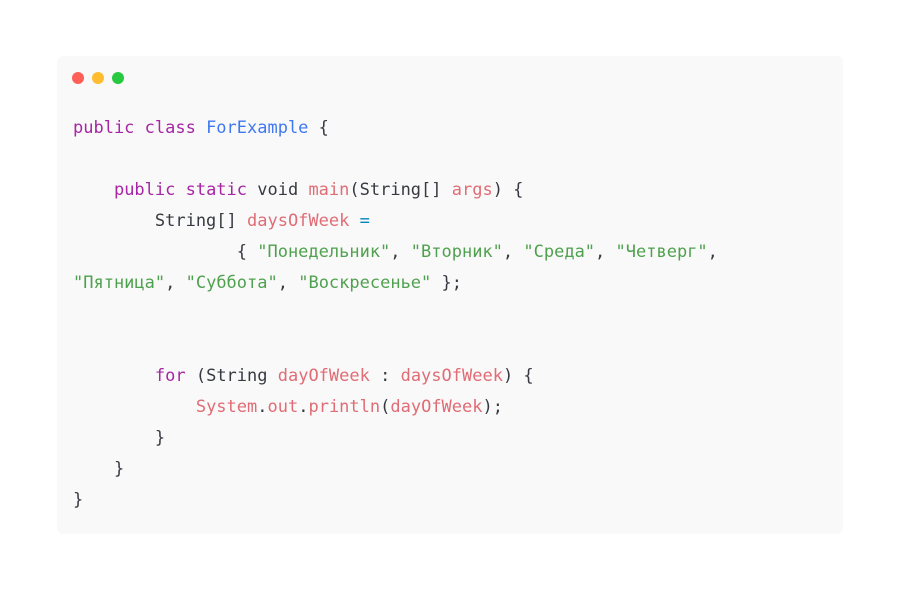  What do you see at coordinates (160, 221) in the screenshot?
I see `code-token: String[]` at bounding box center [160, 221].